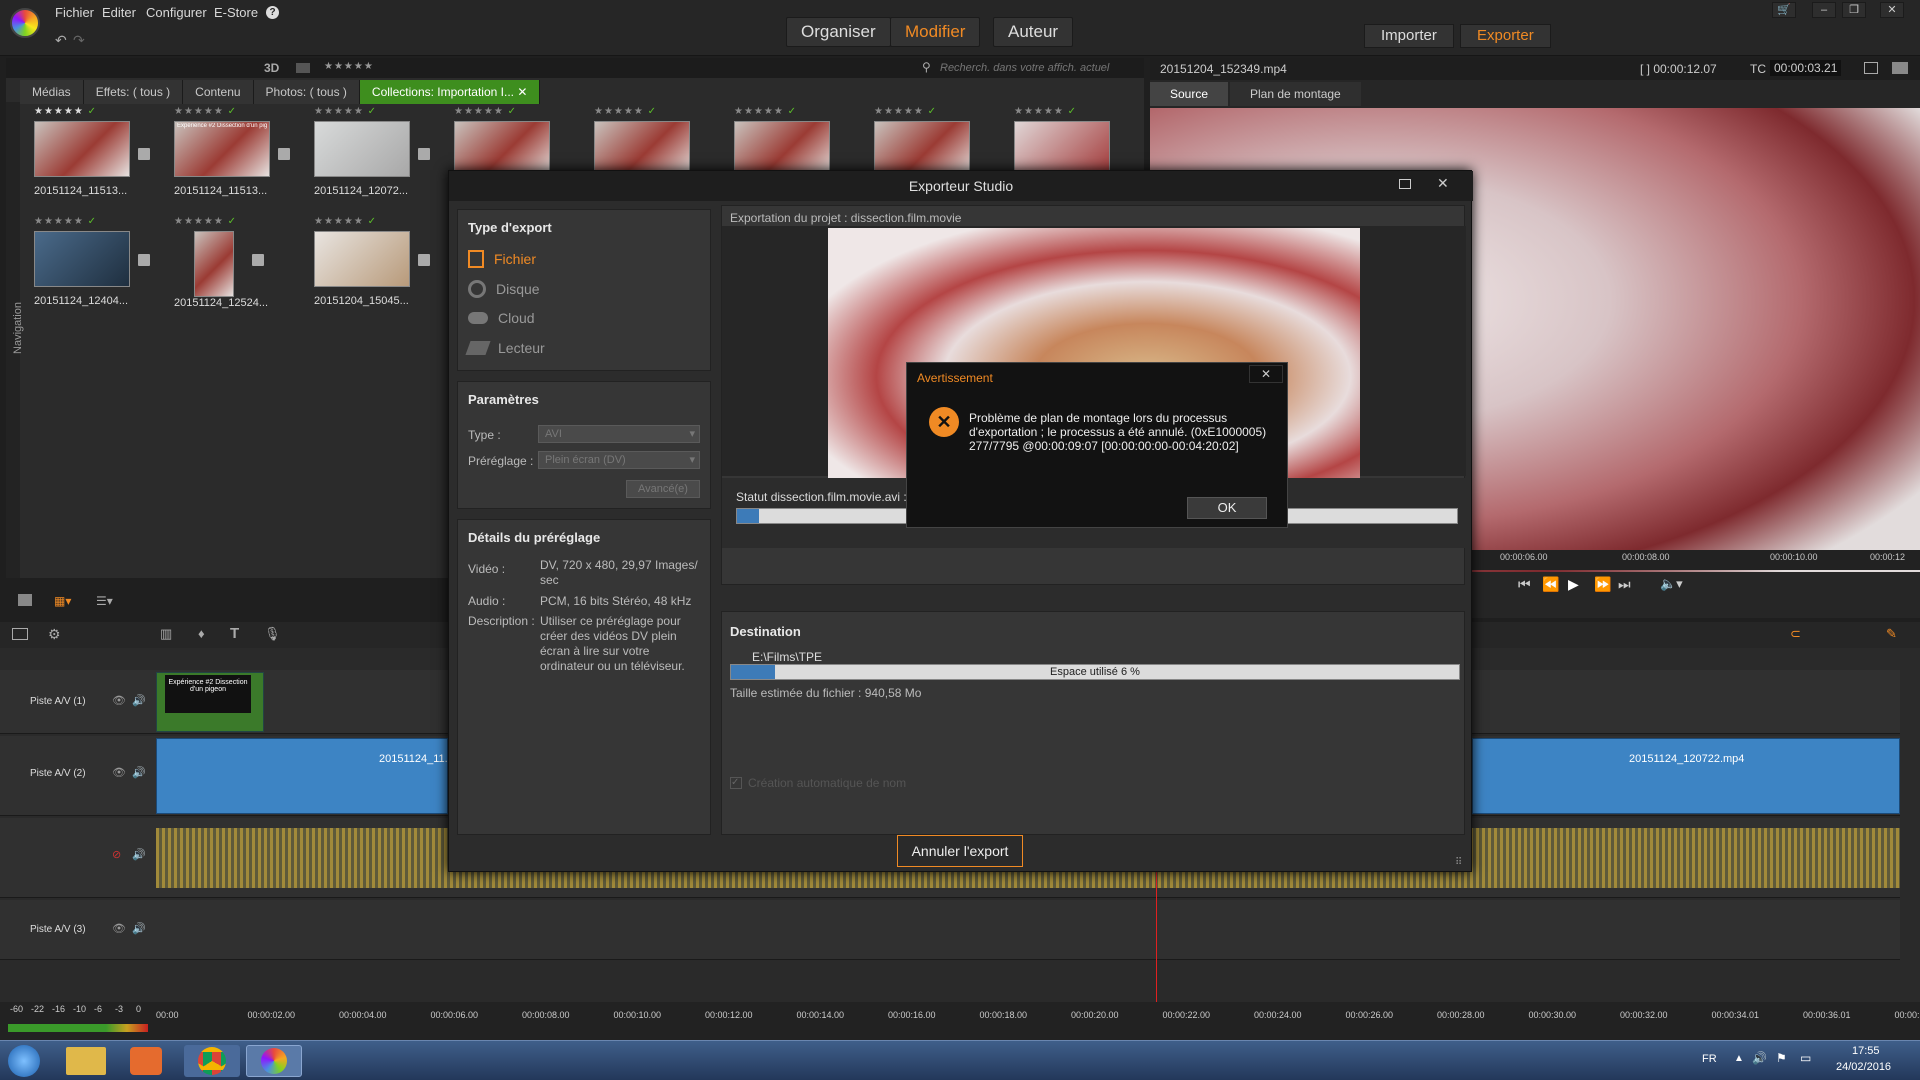 This screenshot has width=1920, height=1080. I want to click on mode-organiser: Organiser, so click(838, 32).